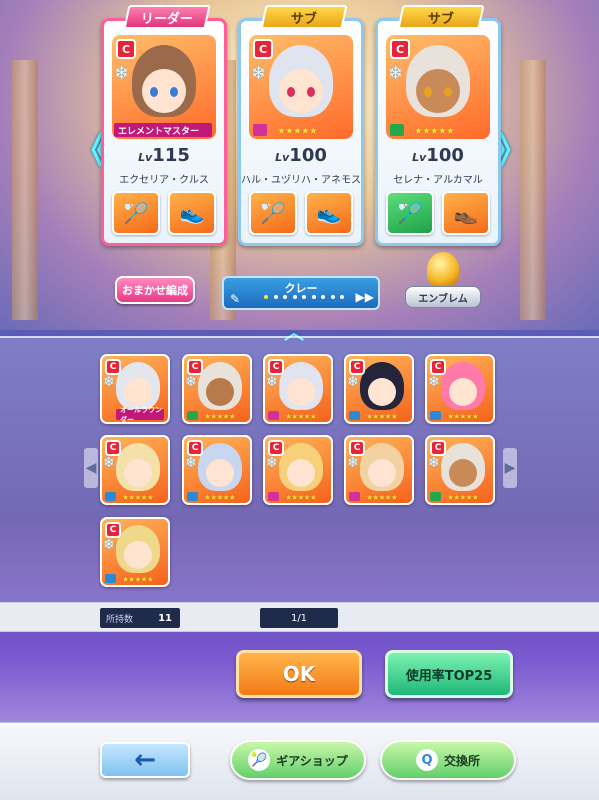  I want to click on character-name: セレナ・アルカマル, so click(438, 180).